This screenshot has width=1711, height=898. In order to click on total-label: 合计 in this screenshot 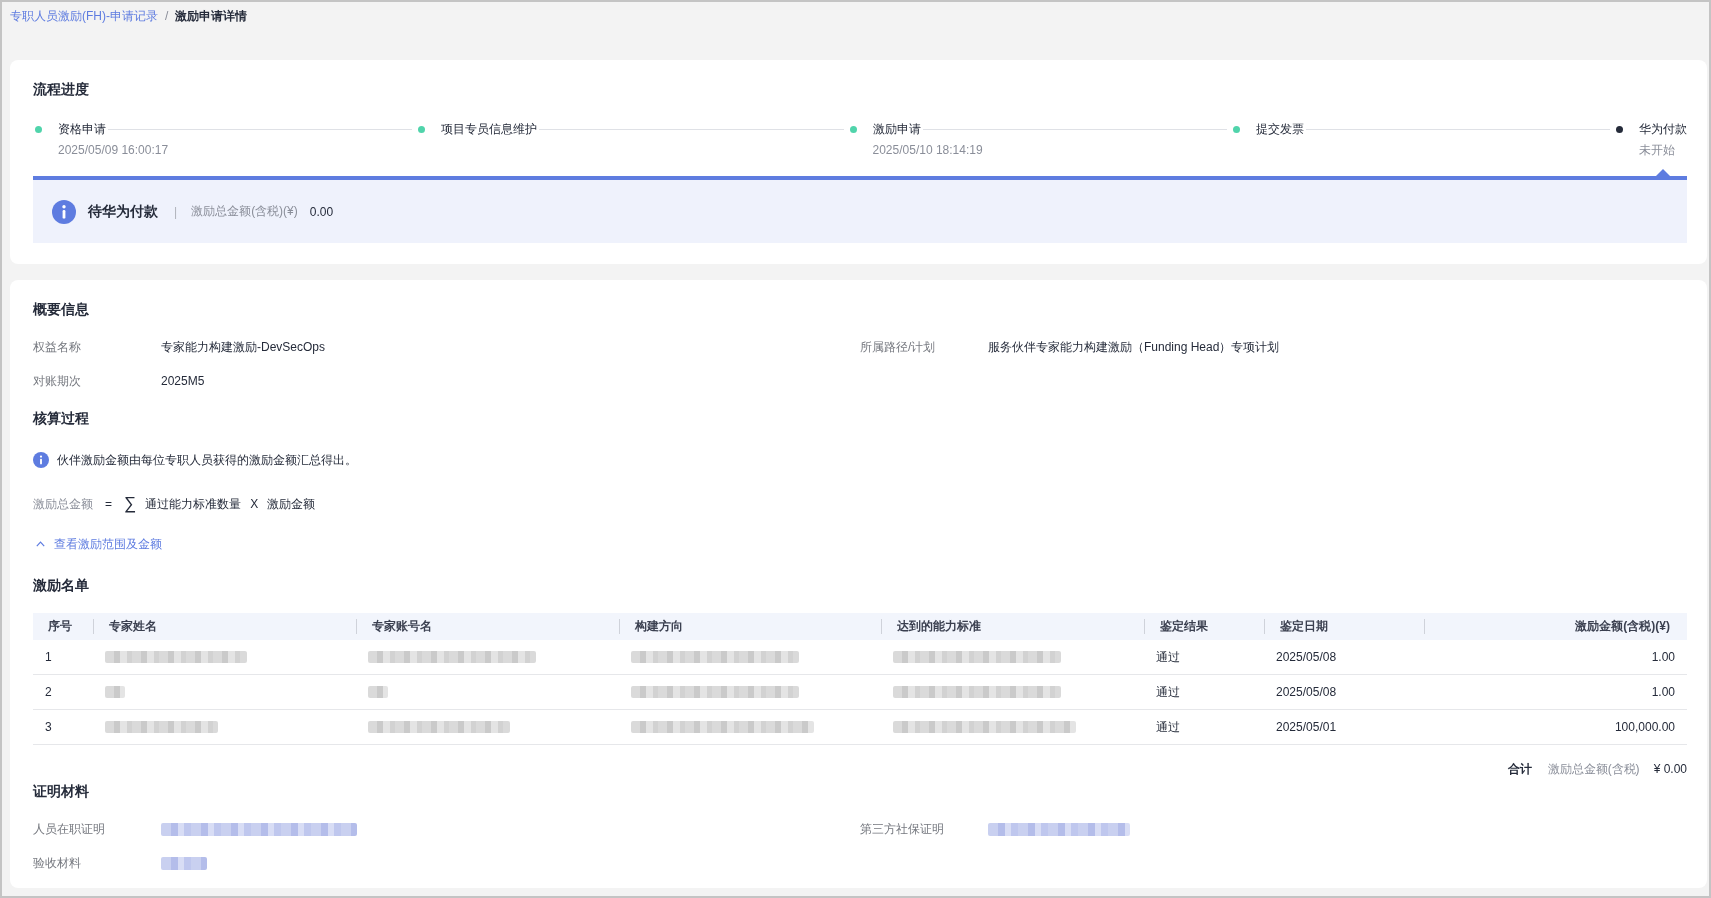, I will do `click(1519, 769)`.